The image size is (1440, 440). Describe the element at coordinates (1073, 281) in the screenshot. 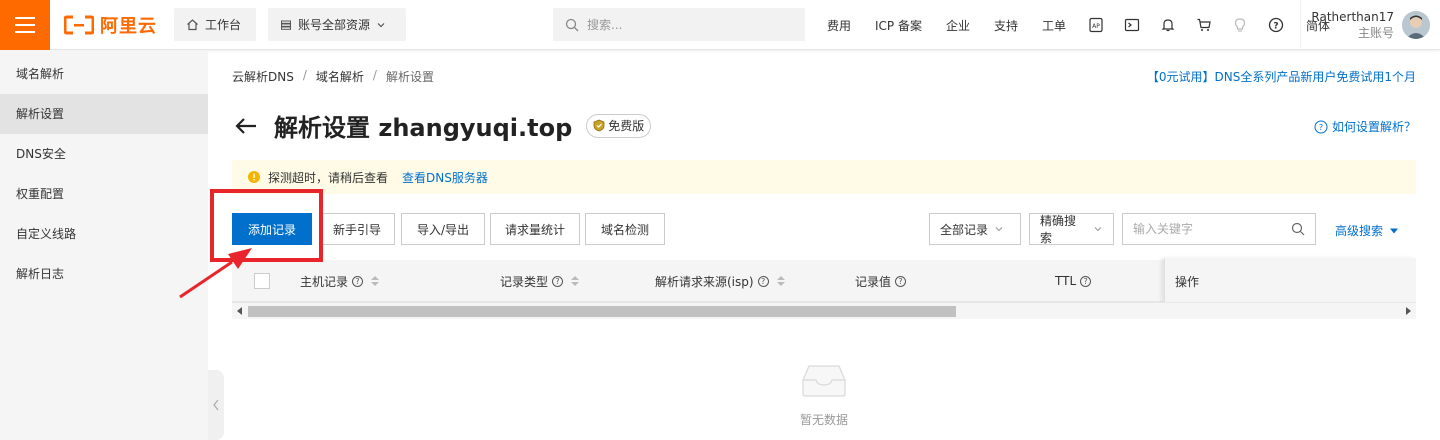

I see `column-ttl: TTL ?` at that location.